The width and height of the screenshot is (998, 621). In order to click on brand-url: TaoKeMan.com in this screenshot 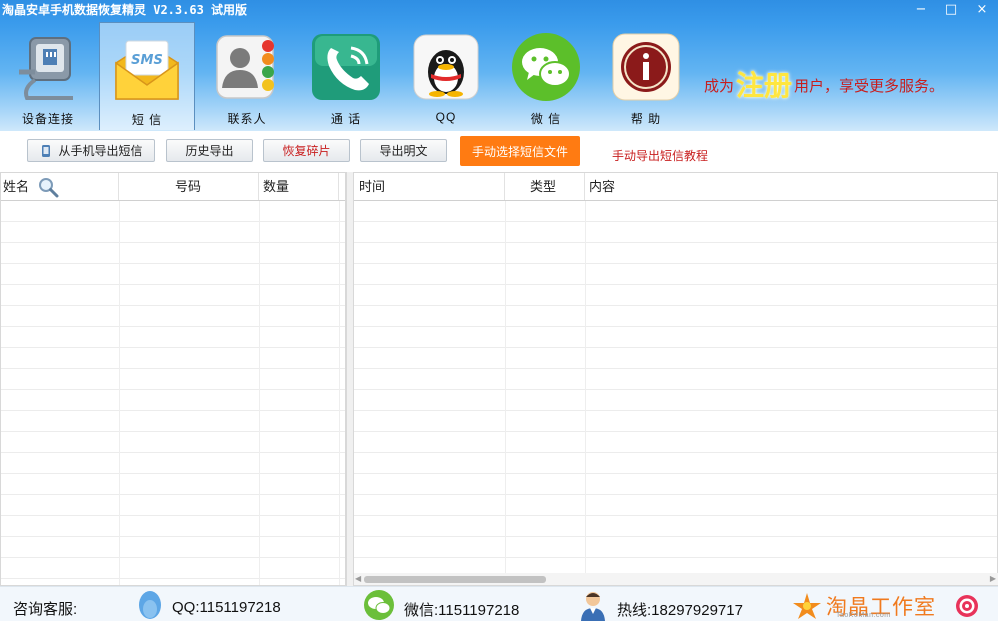, I will do `click(863, 615)`.